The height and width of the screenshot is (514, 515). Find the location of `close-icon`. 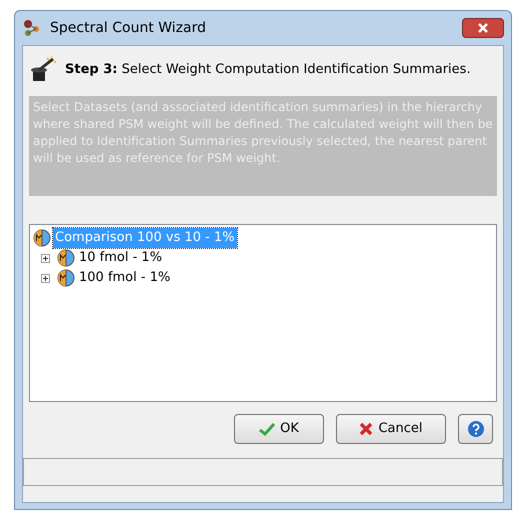

close-icon is located at coordinates (483, 28).